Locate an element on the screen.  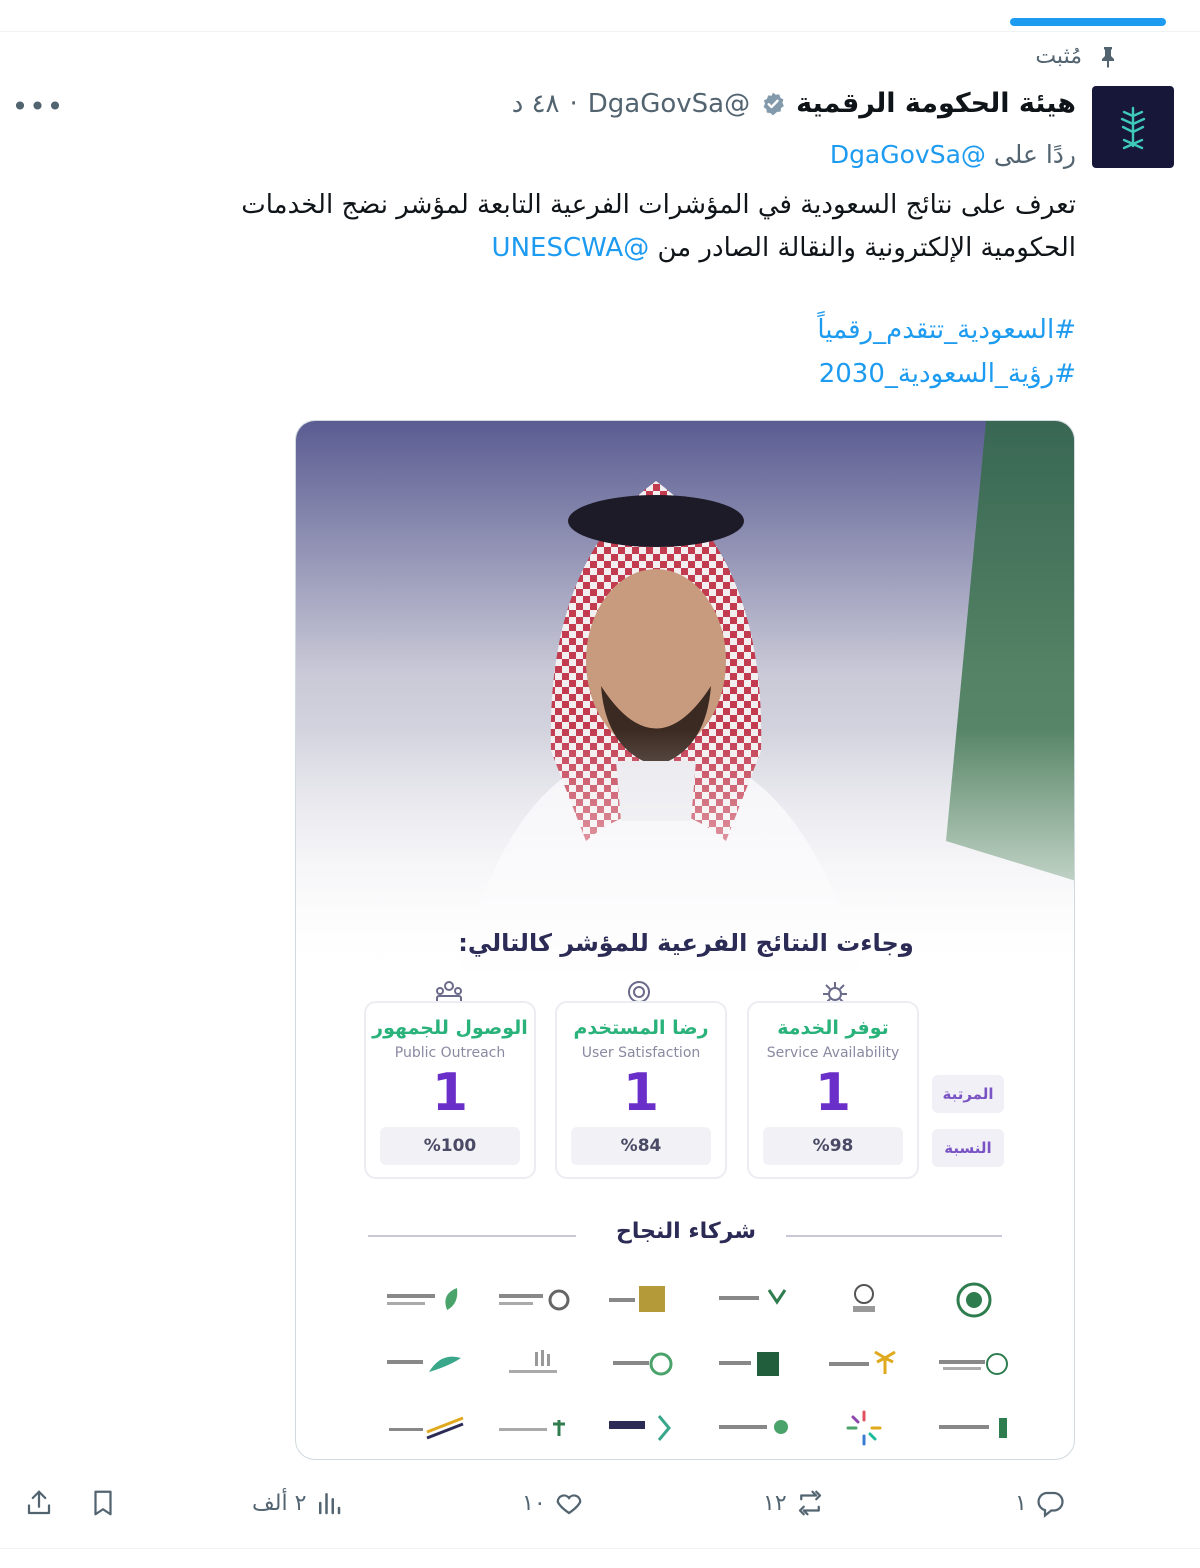
partner-logo-ministry-icon is located at coordinates (754, 1300).